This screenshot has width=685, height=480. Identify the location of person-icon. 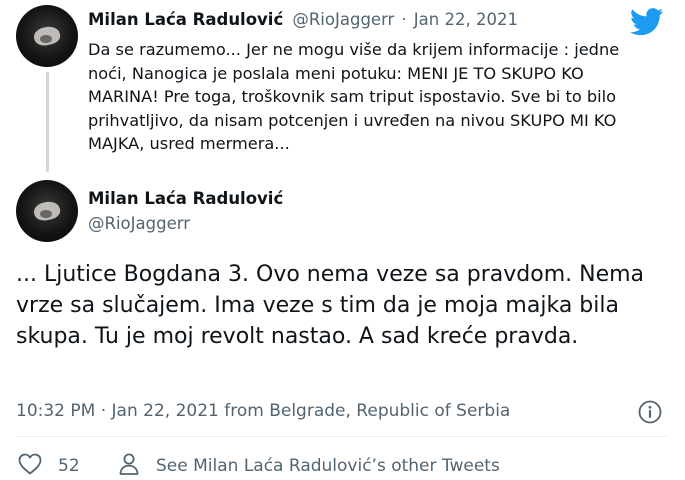
(129, 464).